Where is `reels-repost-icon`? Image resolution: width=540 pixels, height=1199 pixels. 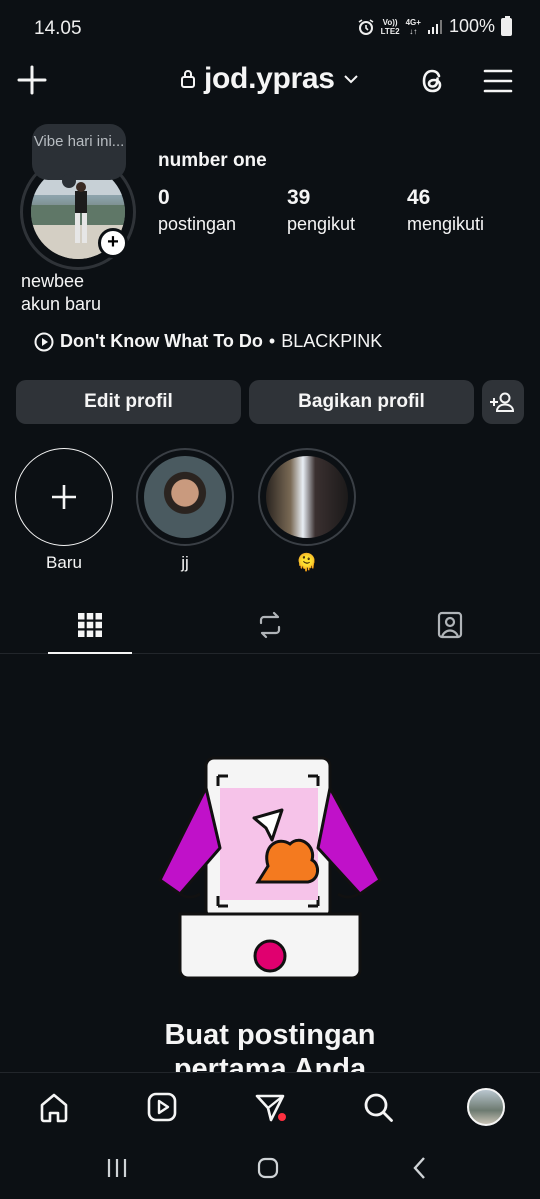 reels-repost-icon is located at coordinates (270, 625).